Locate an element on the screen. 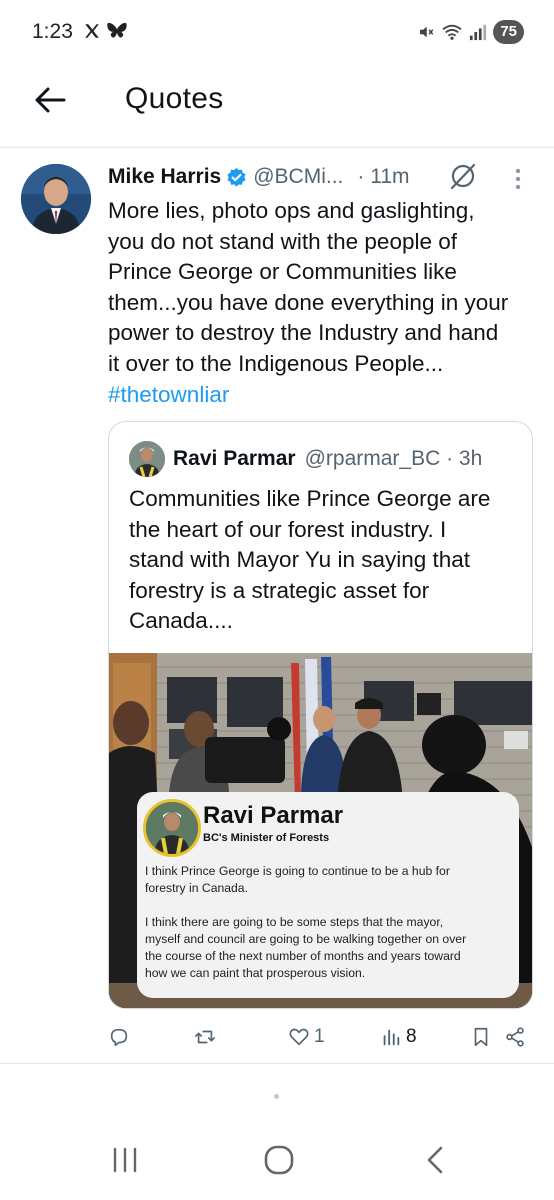 The height and width of the screenshot is (1200, 554). app-header: Quotes is located at coordinates (277, 106).